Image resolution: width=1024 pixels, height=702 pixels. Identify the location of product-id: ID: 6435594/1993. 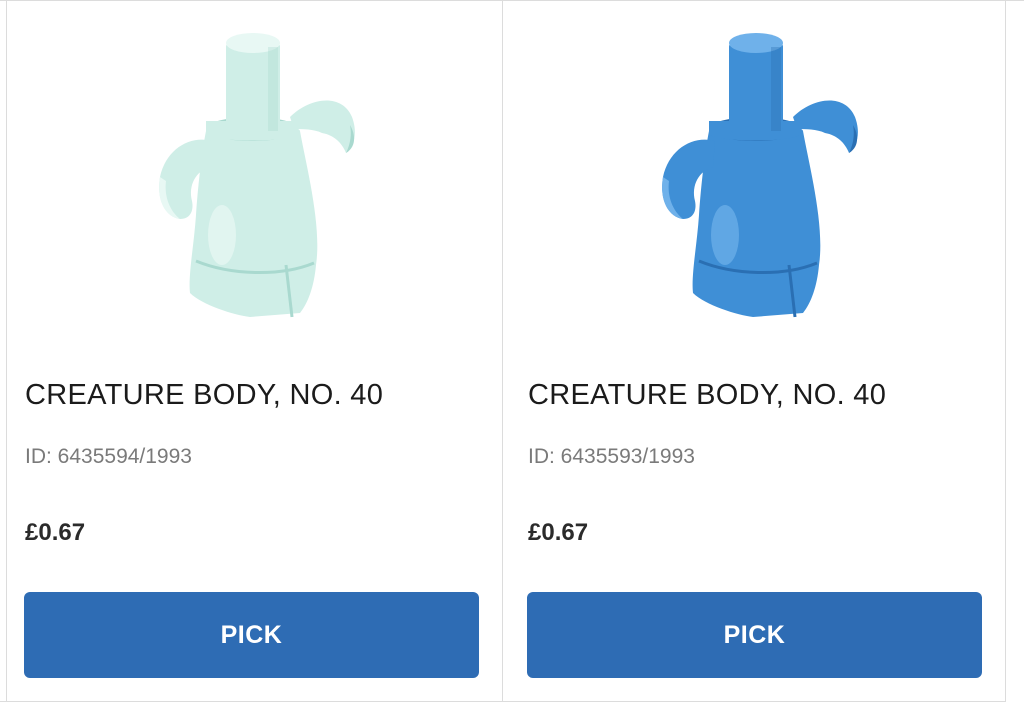
(108, 456).